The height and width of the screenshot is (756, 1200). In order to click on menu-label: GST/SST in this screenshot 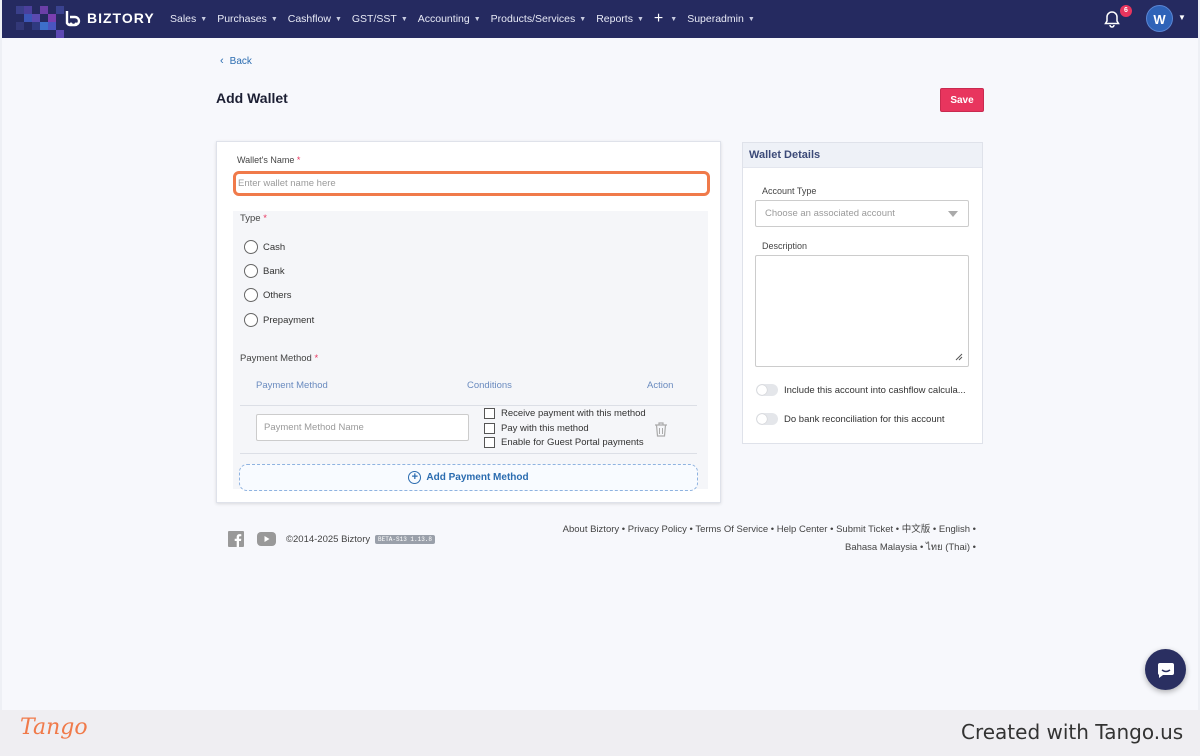, I will do `click(374, 19)`.